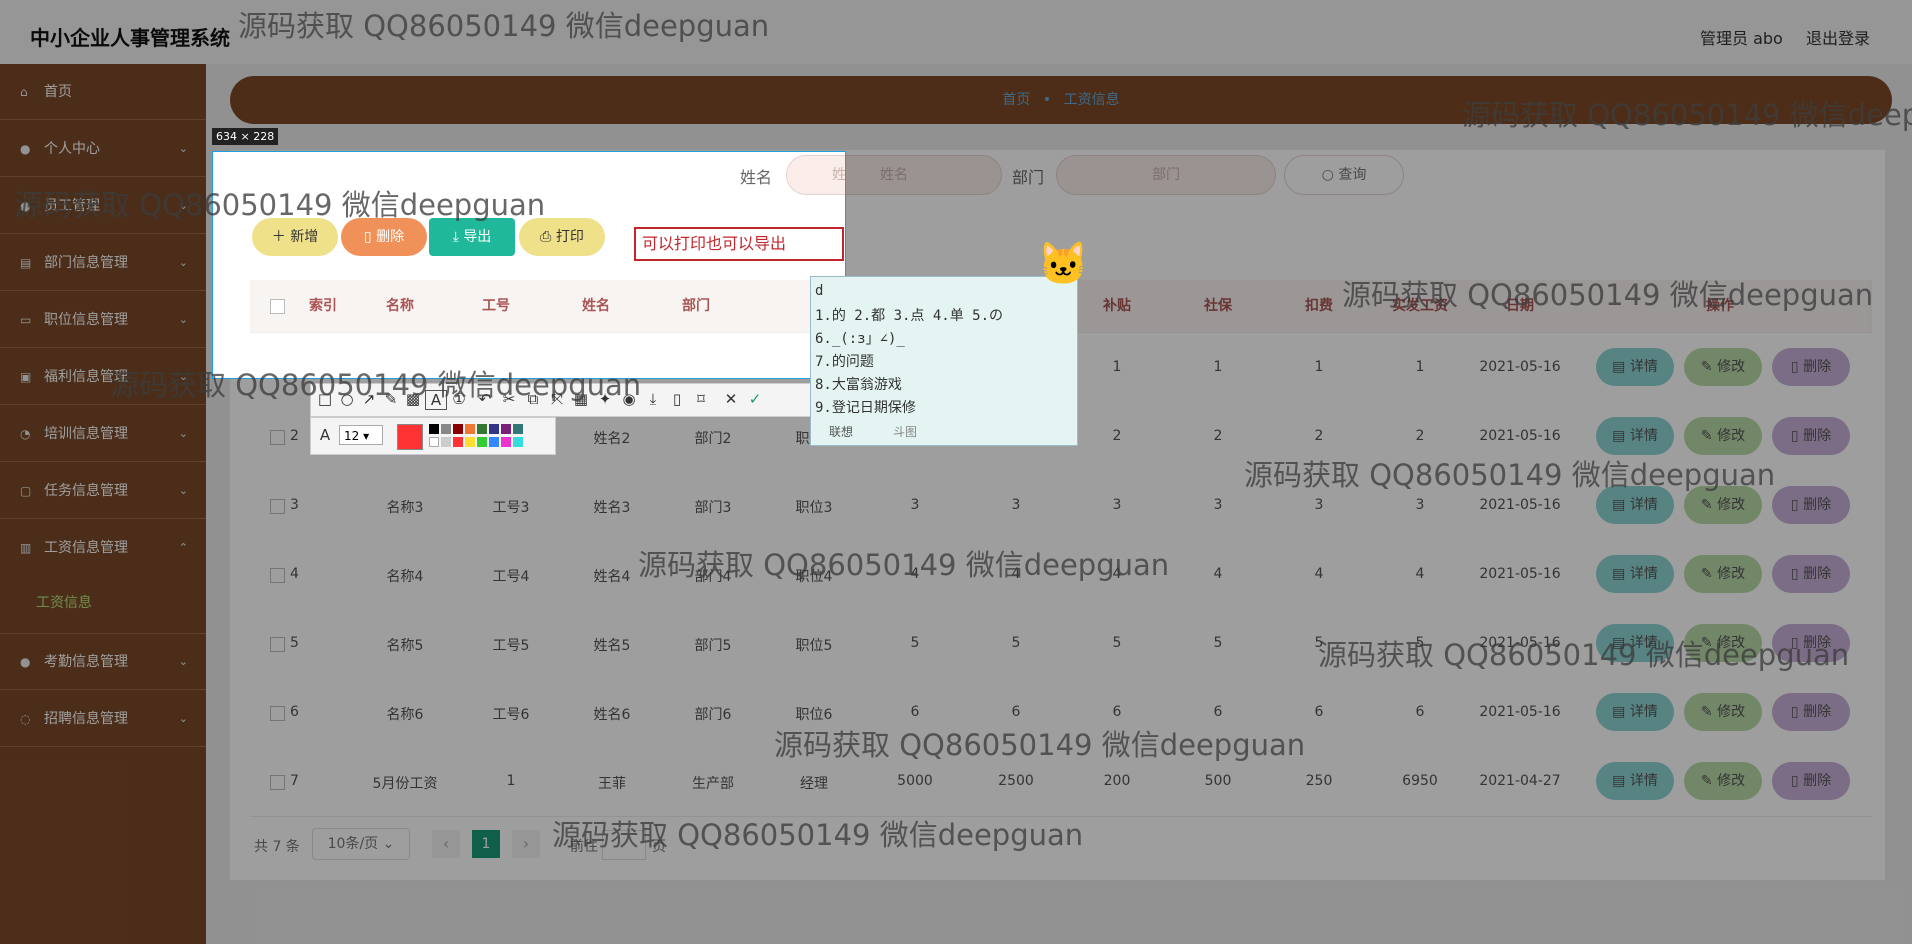  What do you see at coordinates (1731, 436) in the screenshot?
I see `edit-button-label: 修改` at bounding box center [1731, 436].